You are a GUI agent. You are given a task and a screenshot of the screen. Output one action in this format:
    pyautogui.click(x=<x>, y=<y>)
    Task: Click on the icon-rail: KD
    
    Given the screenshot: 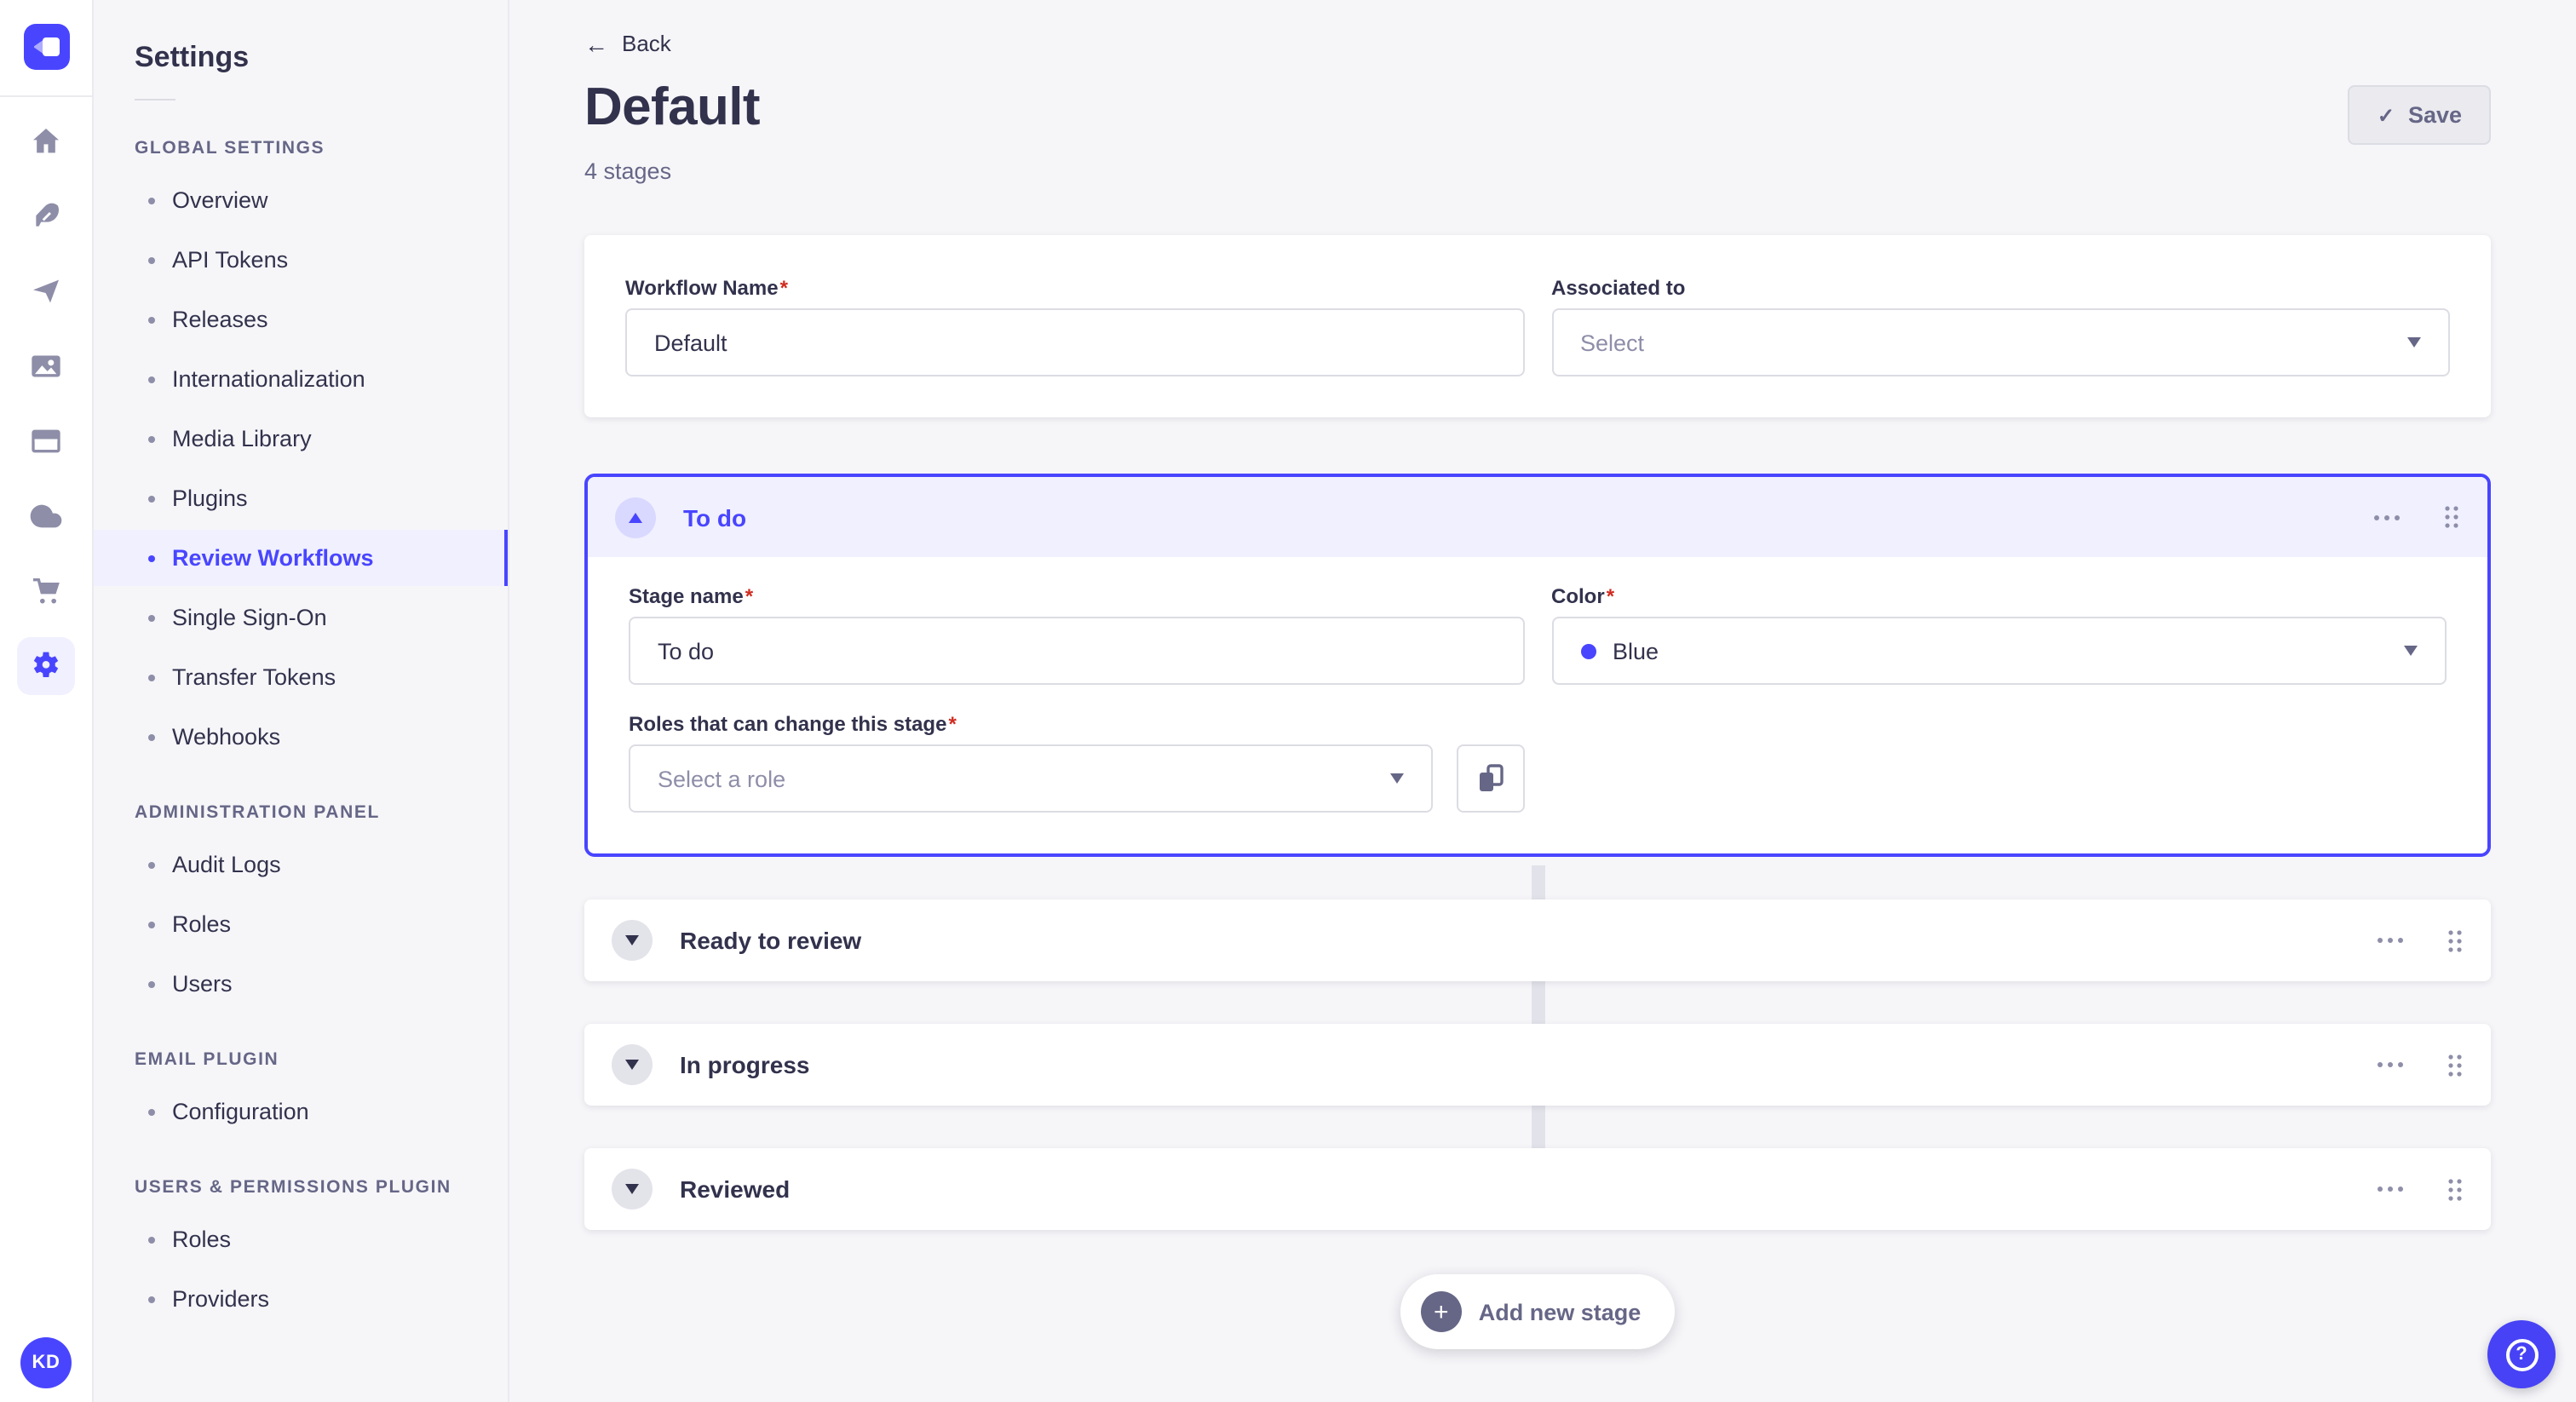 What is the action you would take?
    pyautogui.click(x=47, y=701)
    